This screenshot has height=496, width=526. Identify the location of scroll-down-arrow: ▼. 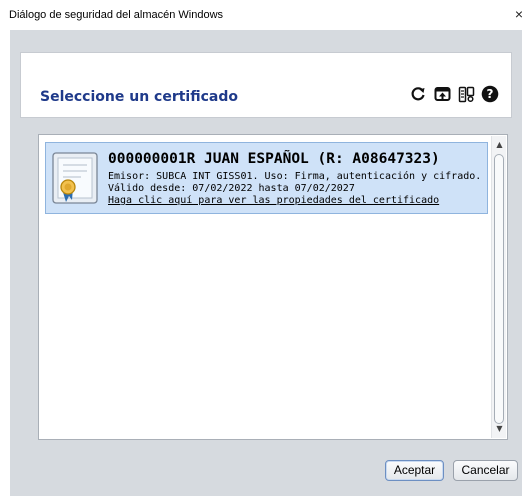
(499, 429).